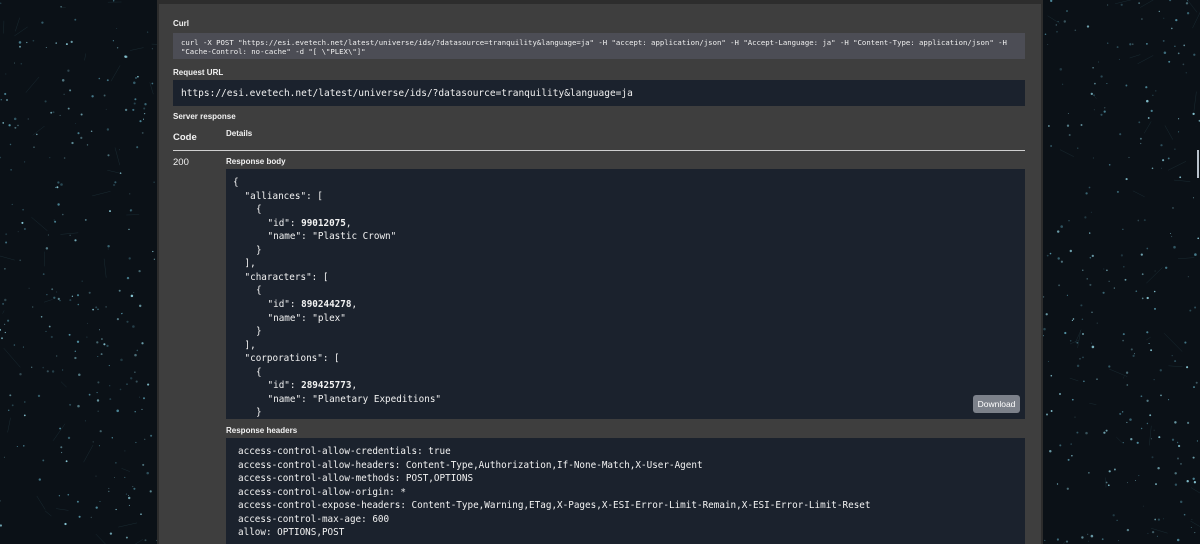 This screenshot has width=1200, height=544. I want to click on response-body-line: "name": "Planetary Expeditions", so click(354, 399).